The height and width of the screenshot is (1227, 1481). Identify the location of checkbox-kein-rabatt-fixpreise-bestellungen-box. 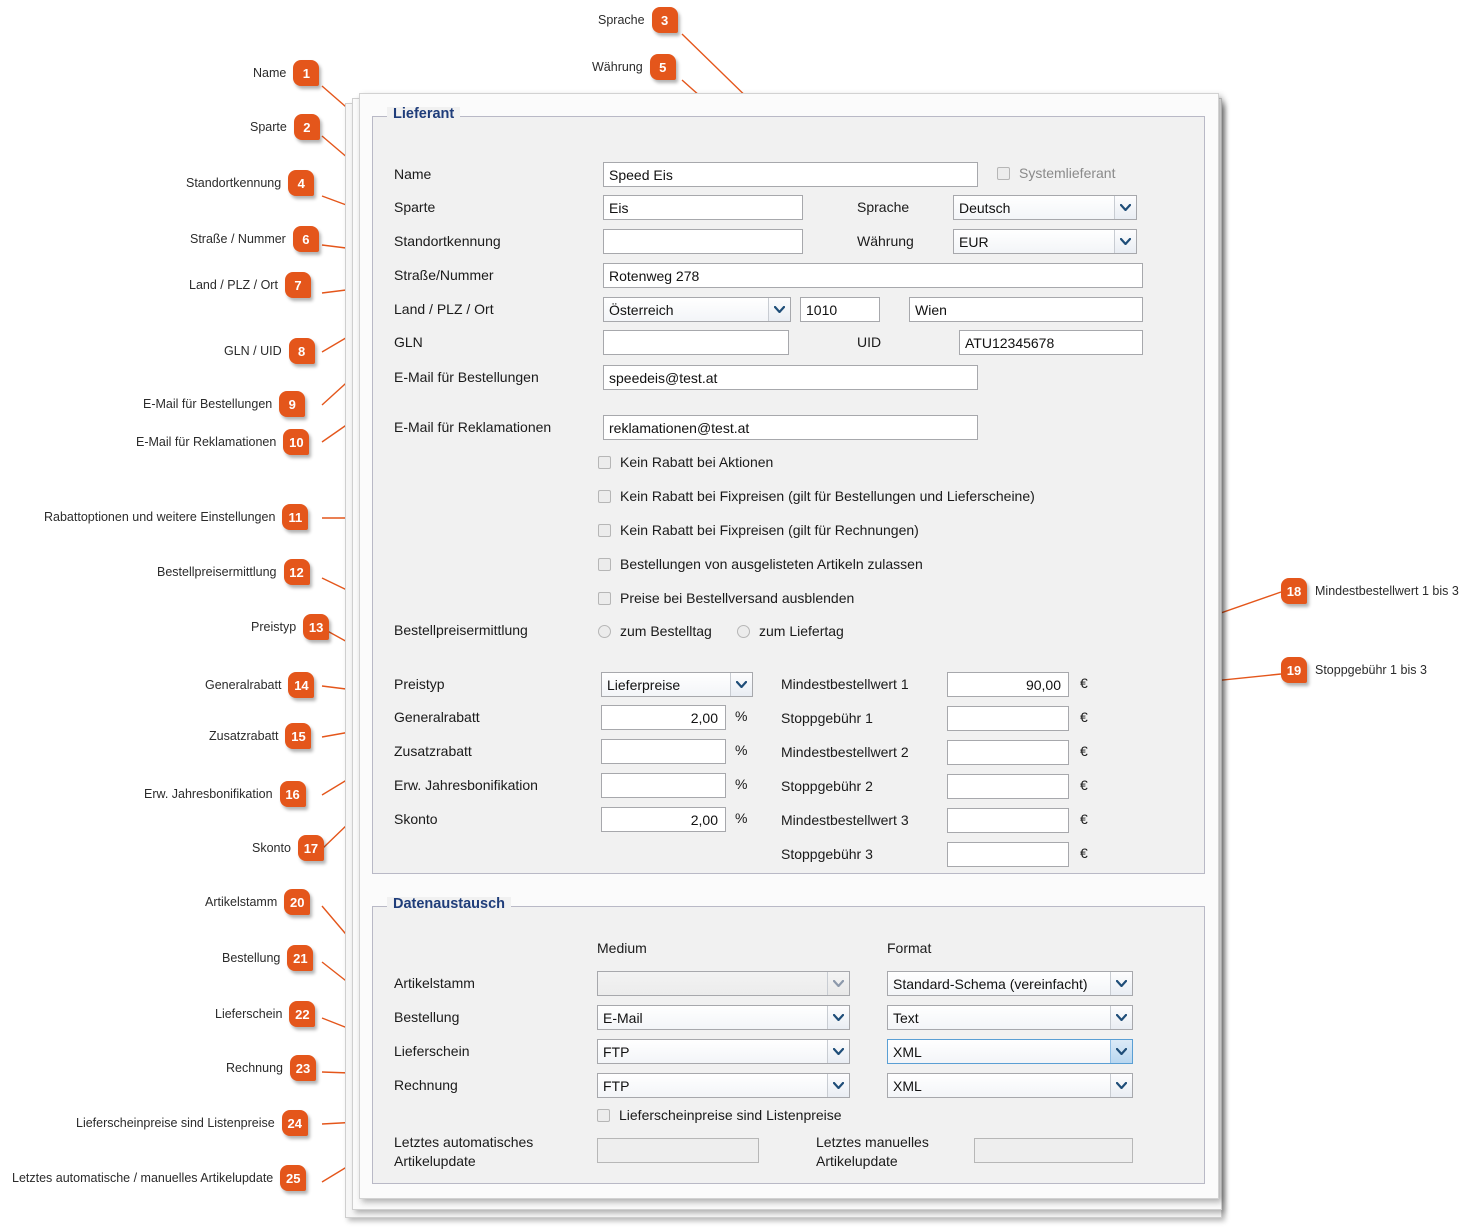
(604, 496).